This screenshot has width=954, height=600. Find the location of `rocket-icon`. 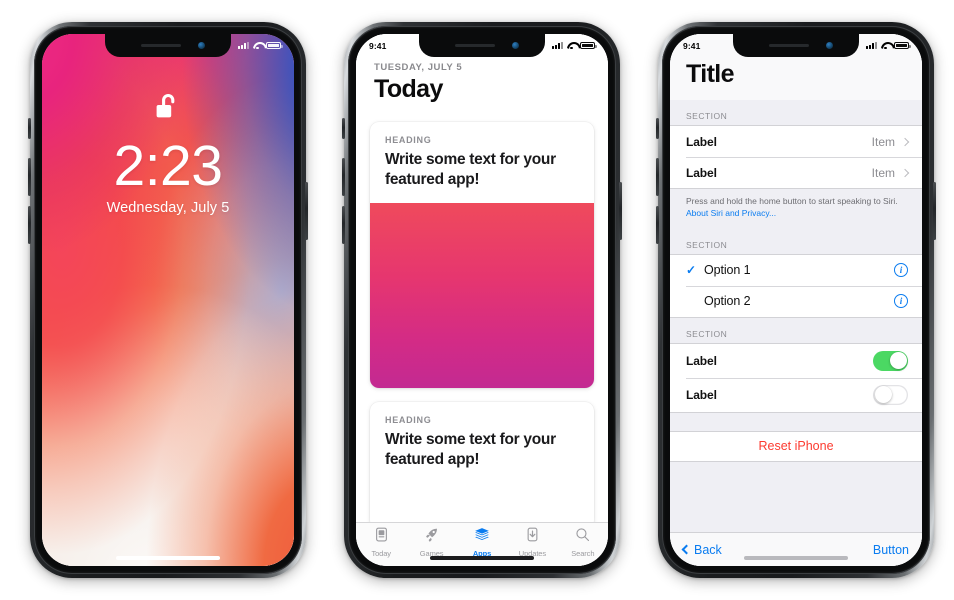

rocket-icon is located at coordinates (431, 537).